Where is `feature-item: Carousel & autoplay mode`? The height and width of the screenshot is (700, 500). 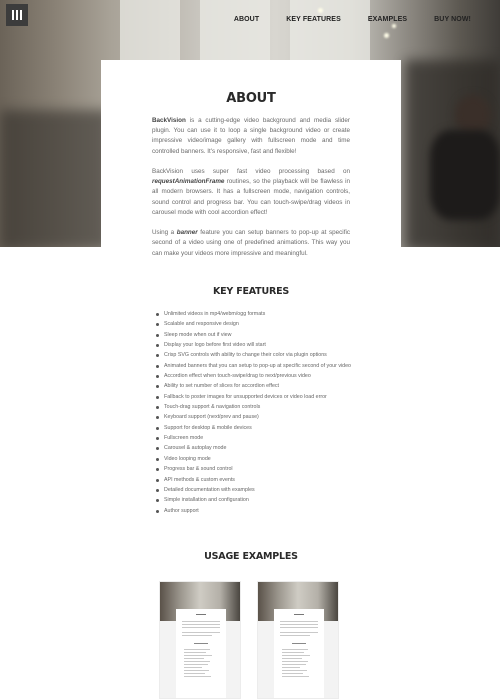
feature-item: Carousel & autoplay mode is located at coordinates (254, 448).